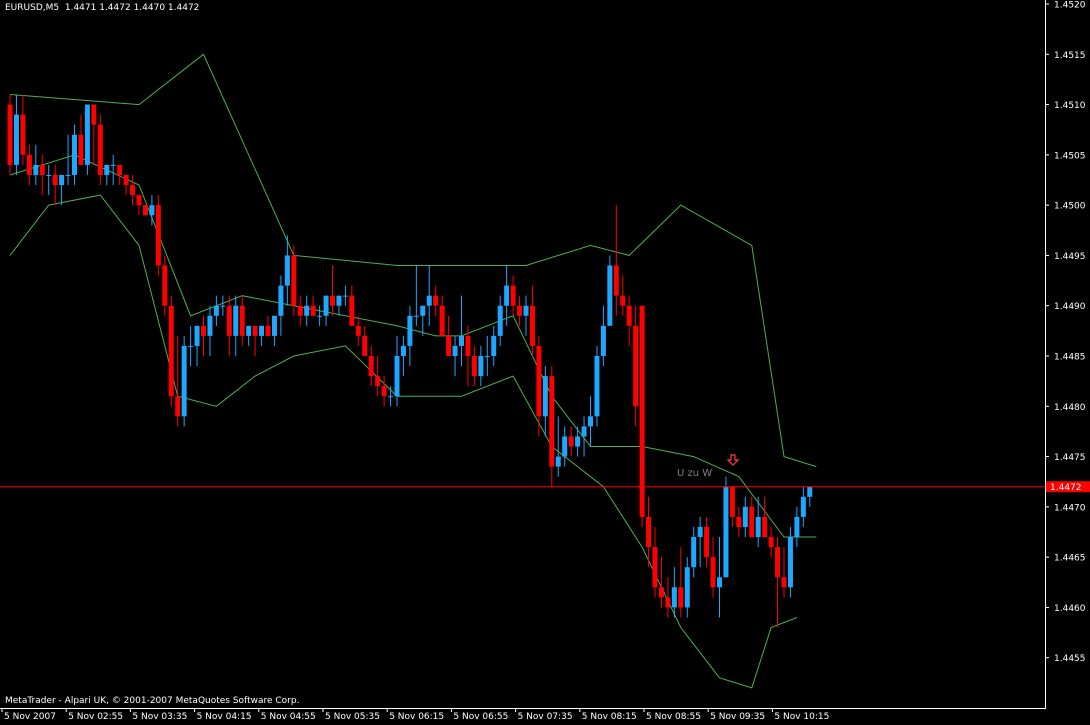  What do you see at coordinates (32, 8) in the screenshot?
I see `symbol-timeframe: EURUSD,M5` at bounding box center [32, 8].